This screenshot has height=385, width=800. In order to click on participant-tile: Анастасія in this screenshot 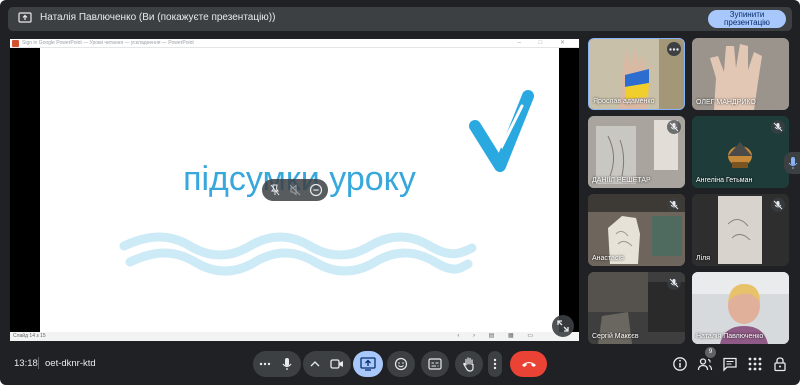, I will do `click(636, 230)`.